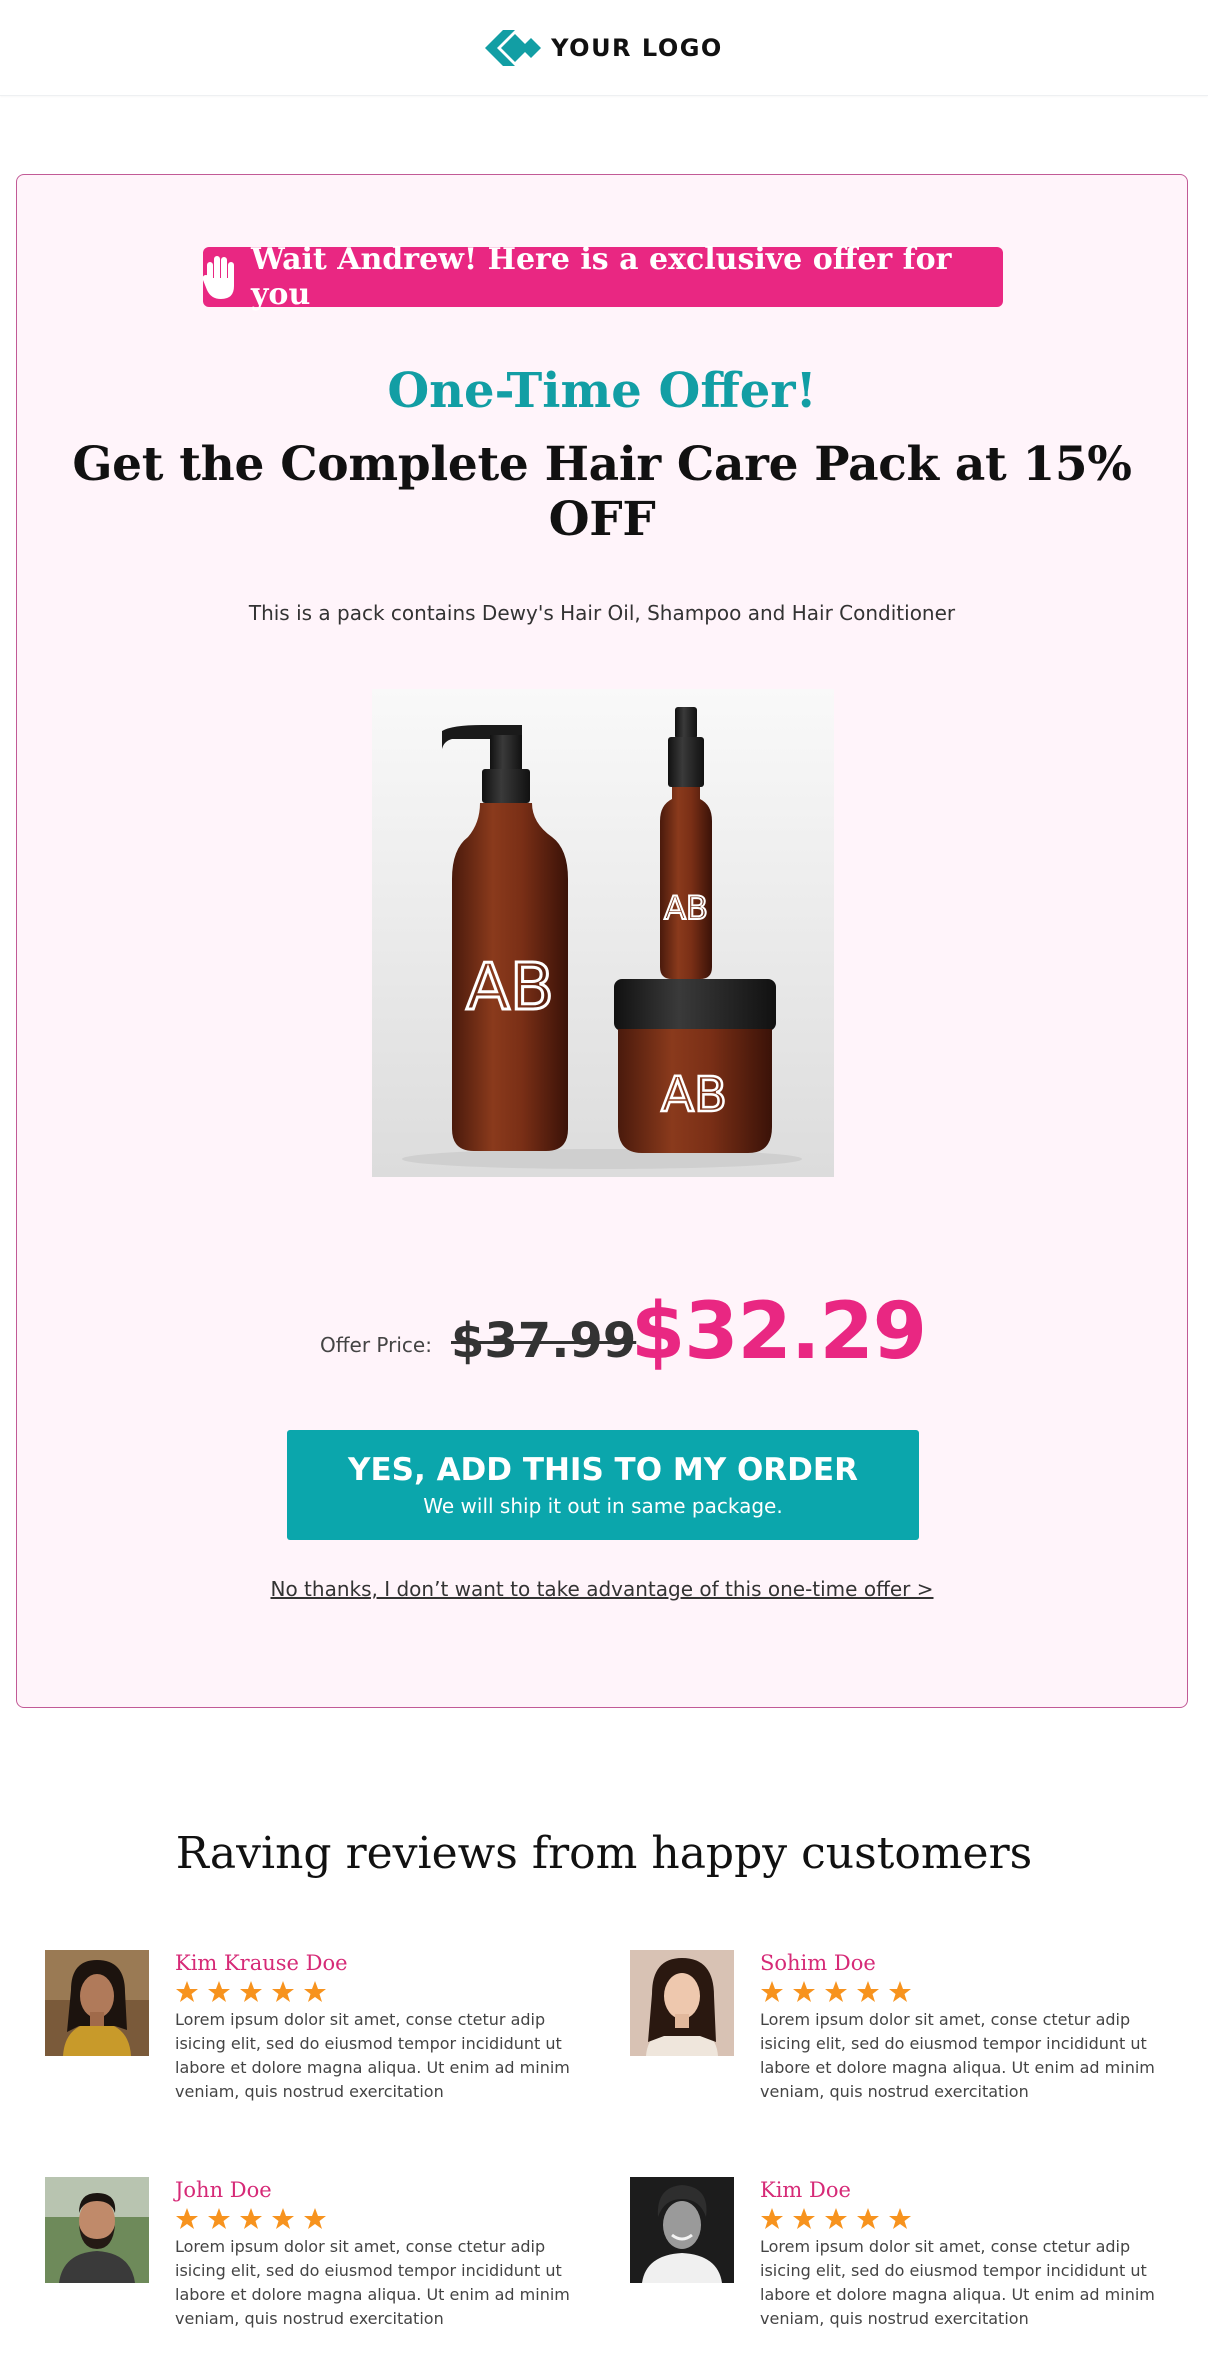 The image size is (1208, 2358). I want to click on reviewer-name: Kim Krause Doe, so click(261, 1963).